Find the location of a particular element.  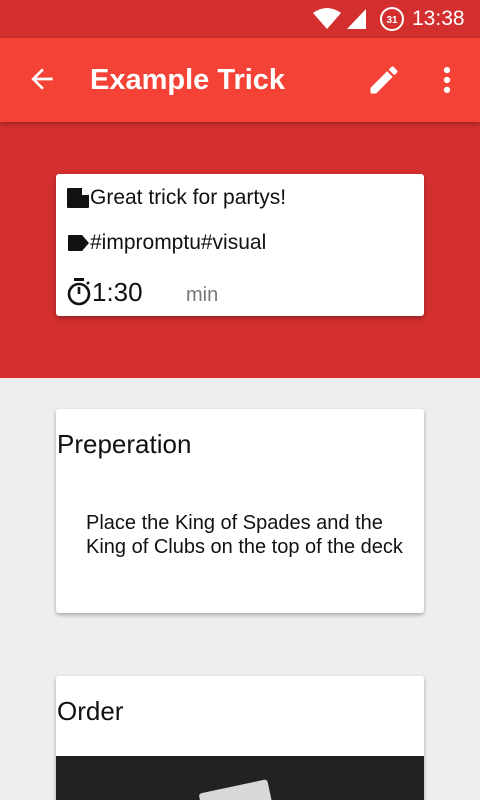

duration-value: 1:30 is located at coordinates (117, 292).